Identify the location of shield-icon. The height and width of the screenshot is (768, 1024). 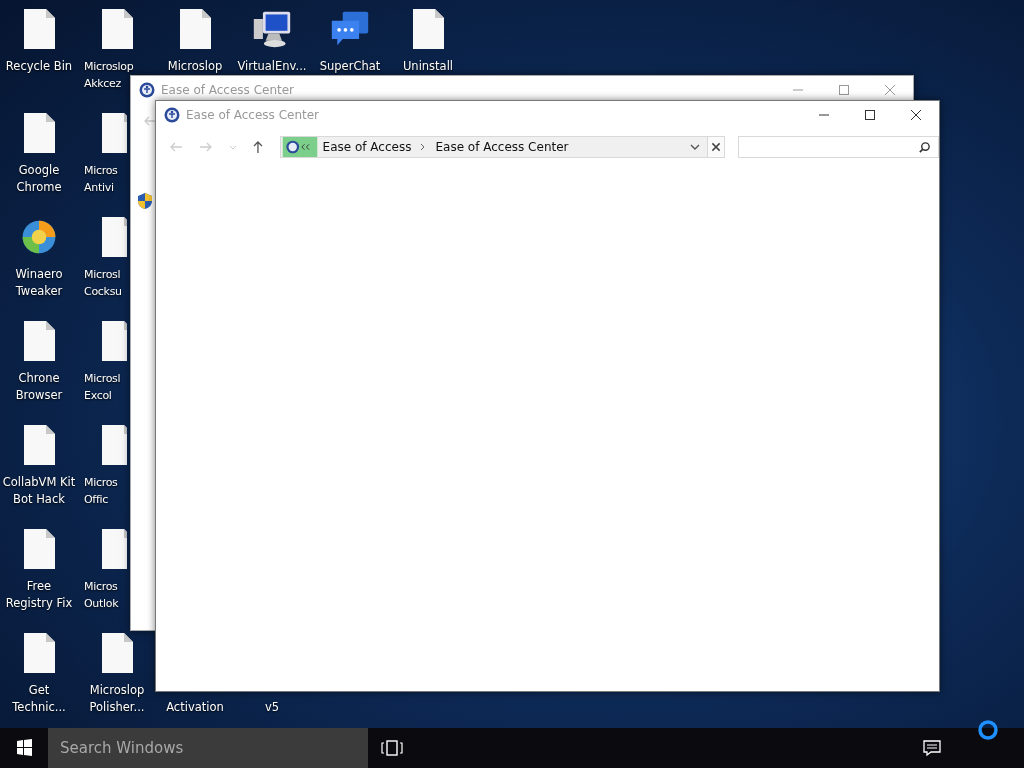
(145, 201).